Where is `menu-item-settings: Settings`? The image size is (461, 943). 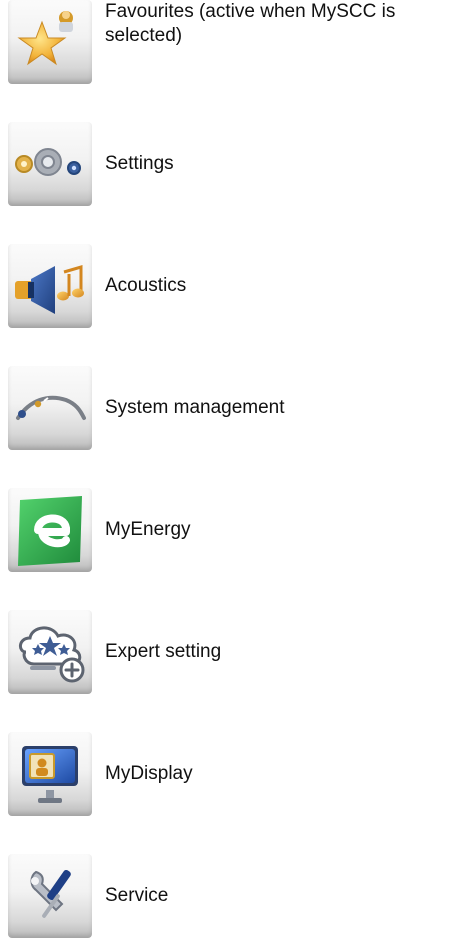 menu-item-settings: Settings is located at coordinates (233, 164).